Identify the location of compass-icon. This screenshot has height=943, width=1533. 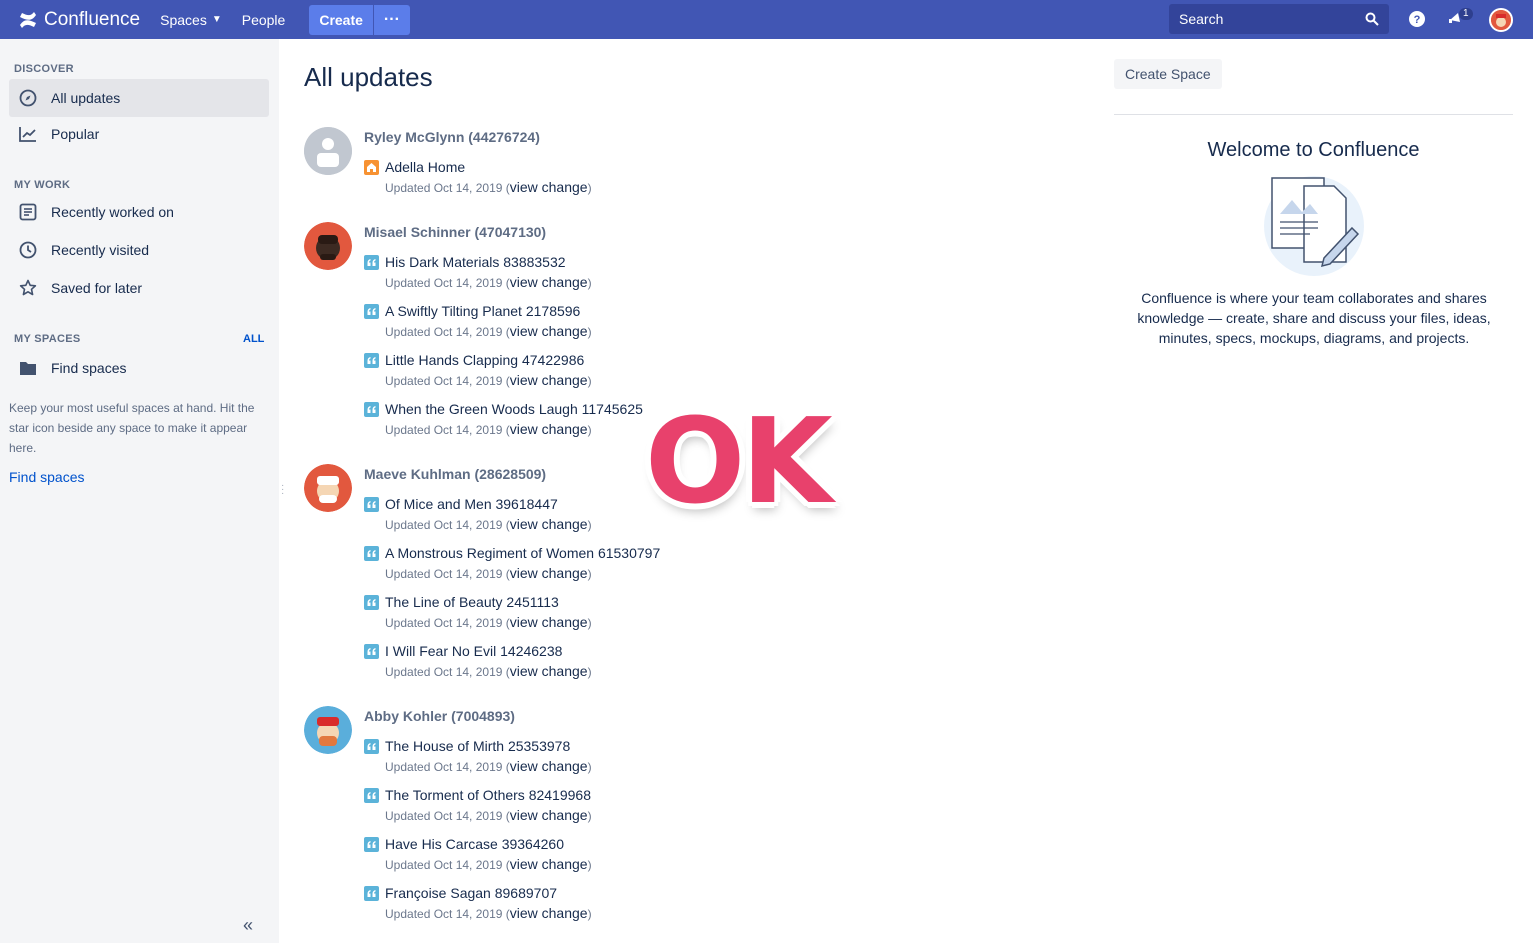
(28, 98).